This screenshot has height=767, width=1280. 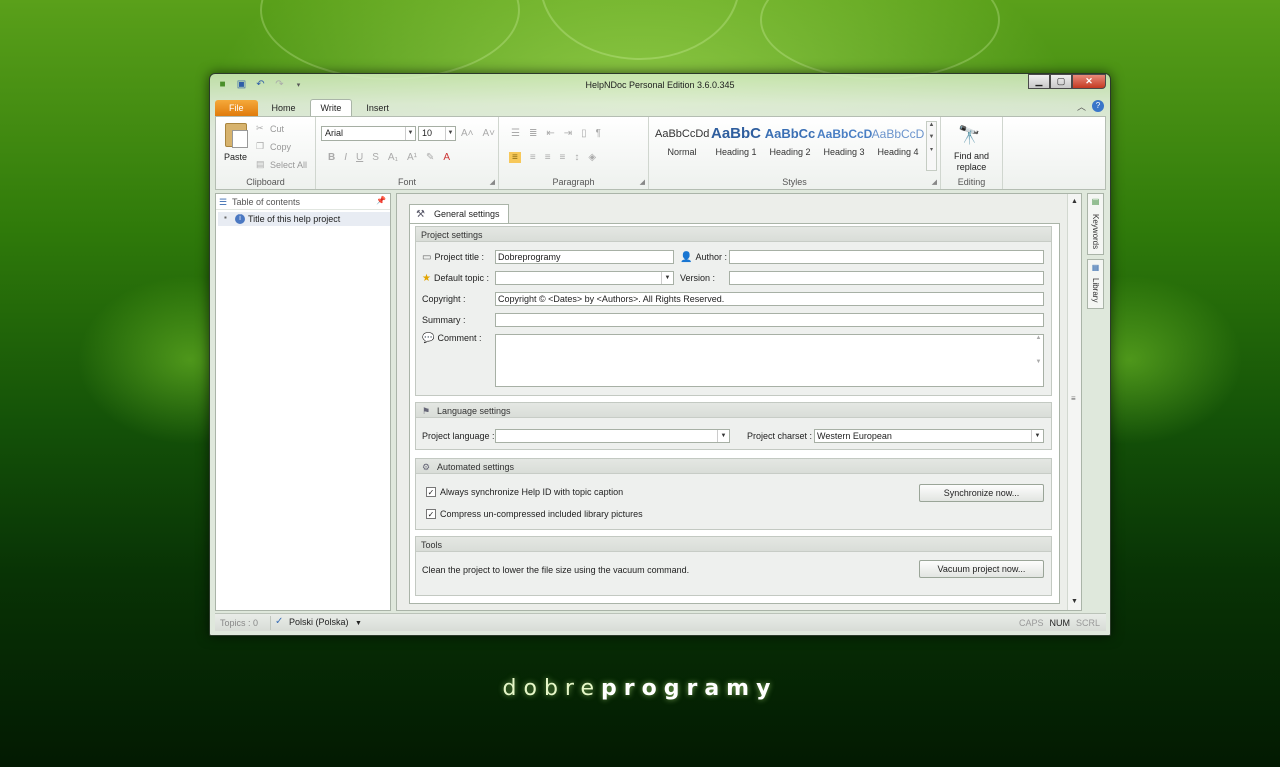 I want to click on style-heading-3: AaBbCcD Heading 3, so click(x=844, y=141).